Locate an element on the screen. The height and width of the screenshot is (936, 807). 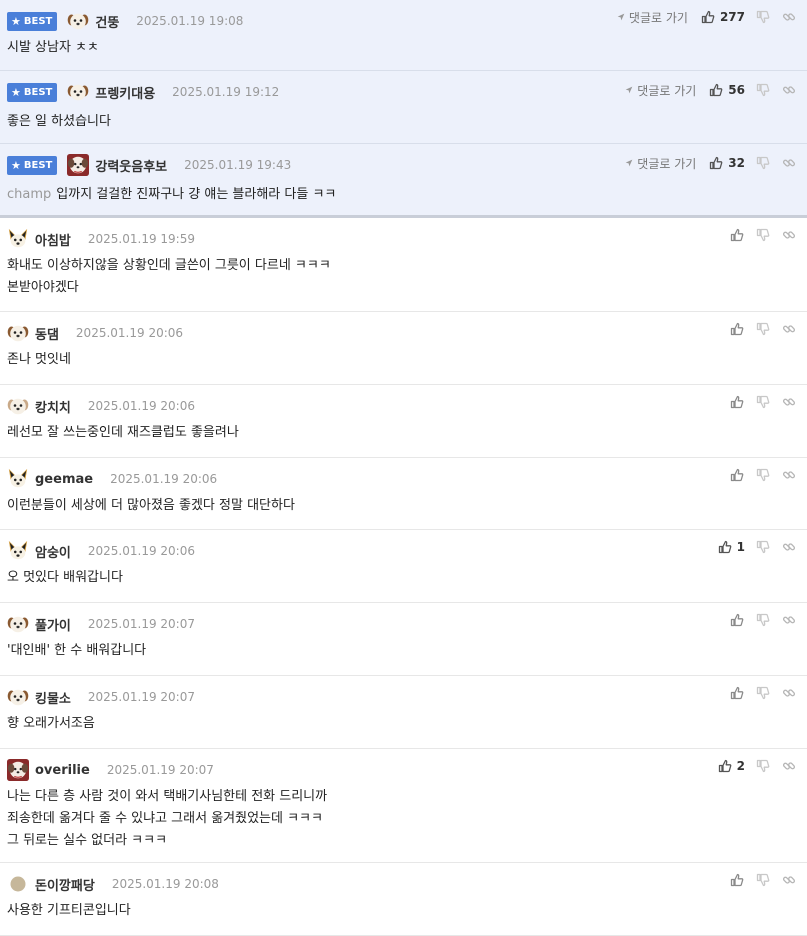
comment-body: 존나 멋잇네 is located at coordinates (39, 360).